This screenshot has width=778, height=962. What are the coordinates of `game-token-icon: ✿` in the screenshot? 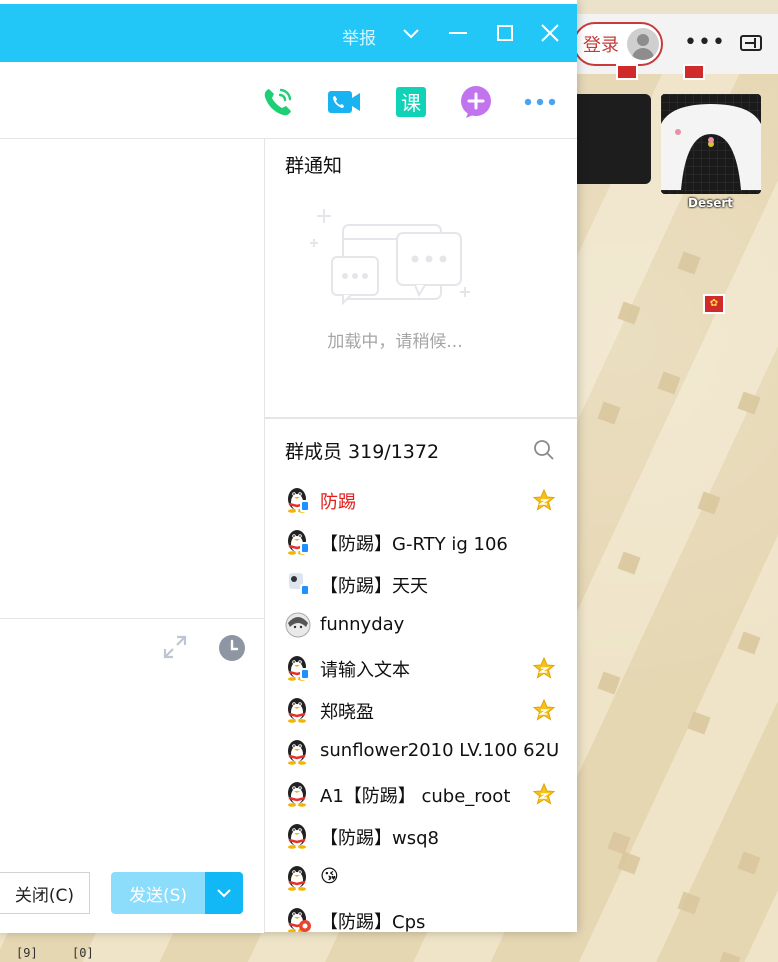 It's located at (714, 304).